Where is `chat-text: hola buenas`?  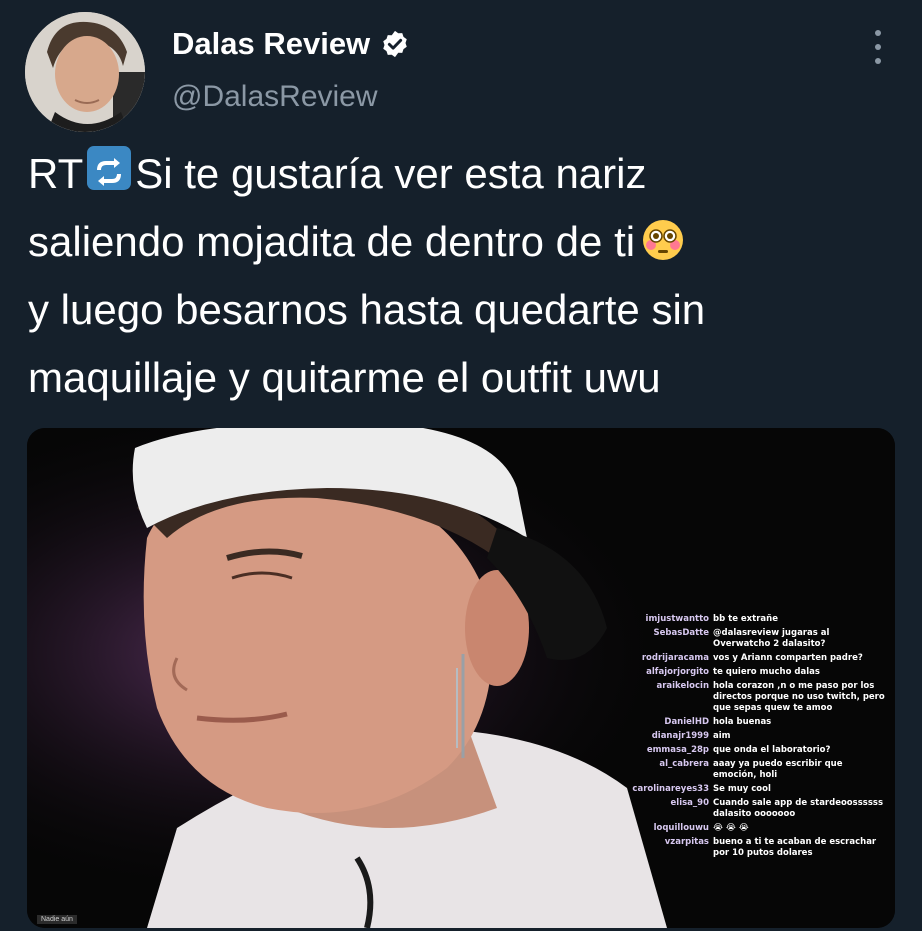
chat-text: hola buenas is located at coordinates (742, 722).